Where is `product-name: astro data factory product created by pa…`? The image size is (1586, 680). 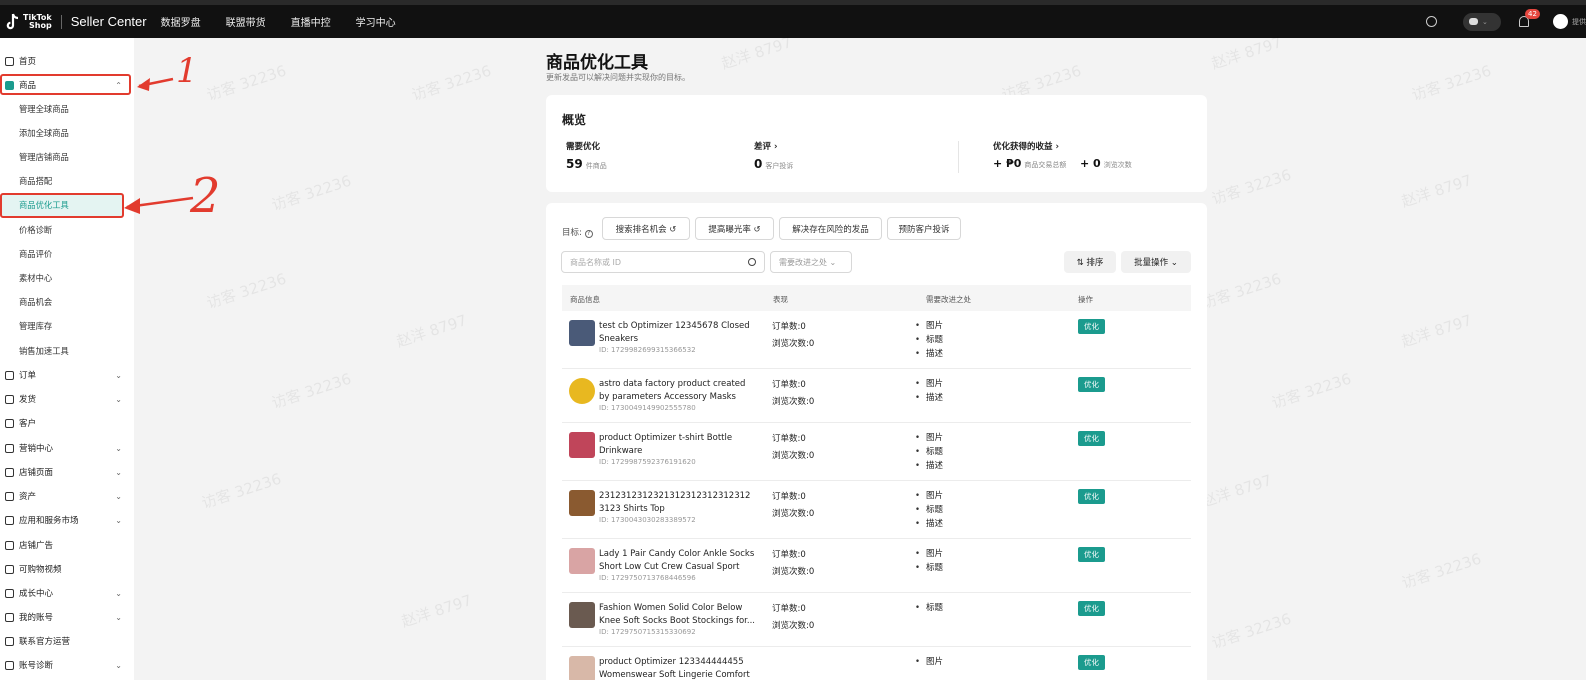 product-name: astro data factory product created by pa… is located at coordinates (678, 390).